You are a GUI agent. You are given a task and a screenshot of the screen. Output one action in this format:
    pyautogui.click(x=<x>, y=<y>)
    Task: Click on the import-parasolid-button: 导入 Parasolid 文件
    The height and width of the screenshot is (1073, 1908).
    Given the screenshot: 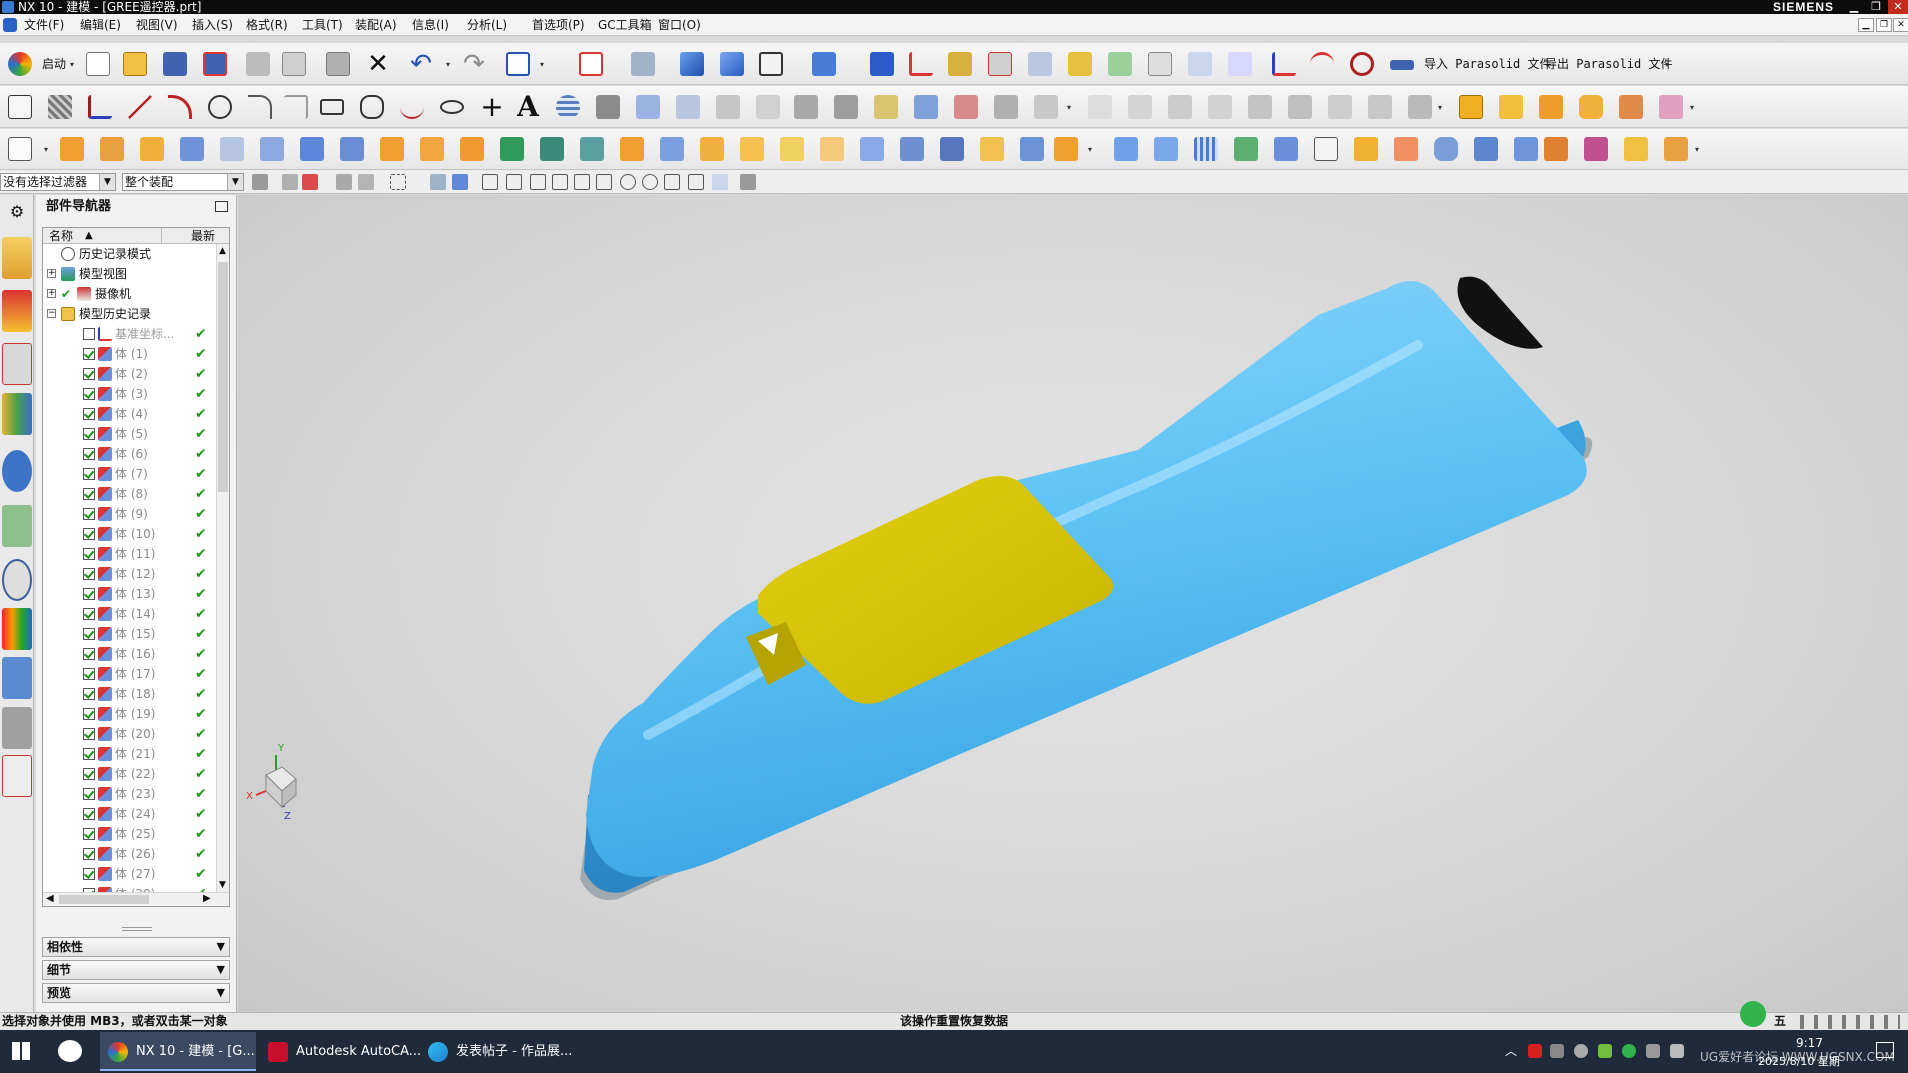 What is the action you would take?
    pyautogui.click(x=1487, y=64)
    